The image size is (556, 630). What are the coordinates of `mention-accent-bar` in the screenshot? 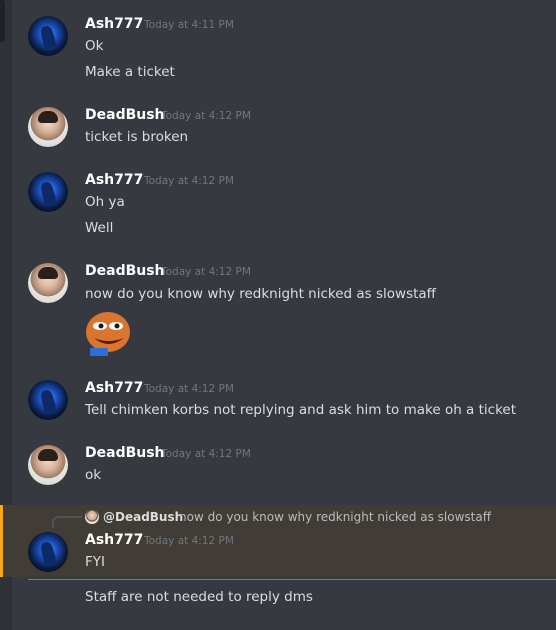 It's located at (1, 541).